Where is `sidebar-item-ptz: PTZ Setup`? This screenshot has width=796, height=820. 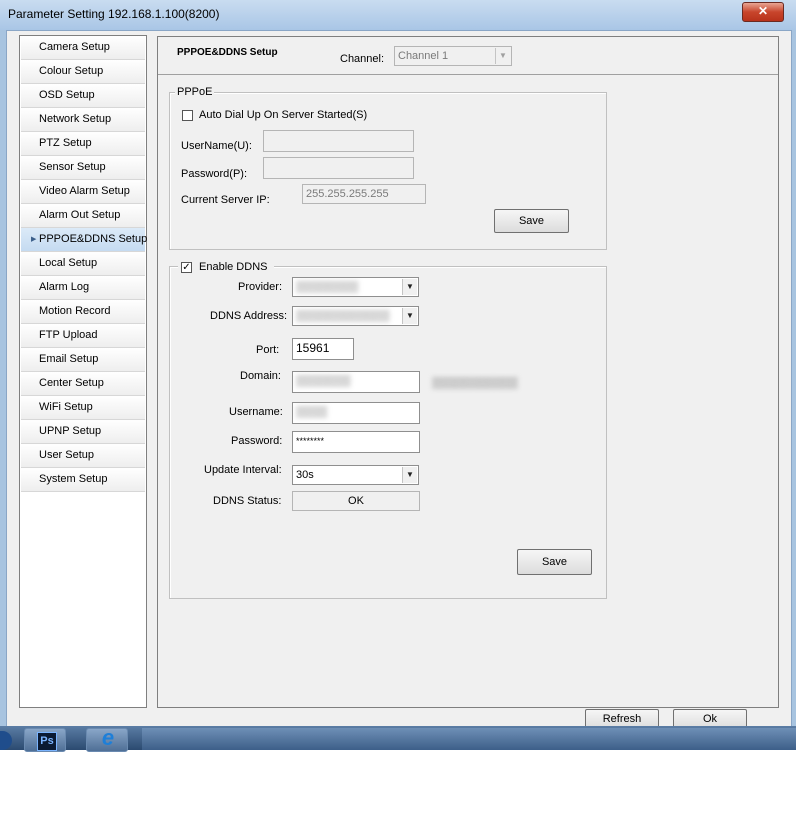
sidebar-item-ptz: PTZ Setup is located at coordinates (83, 144).